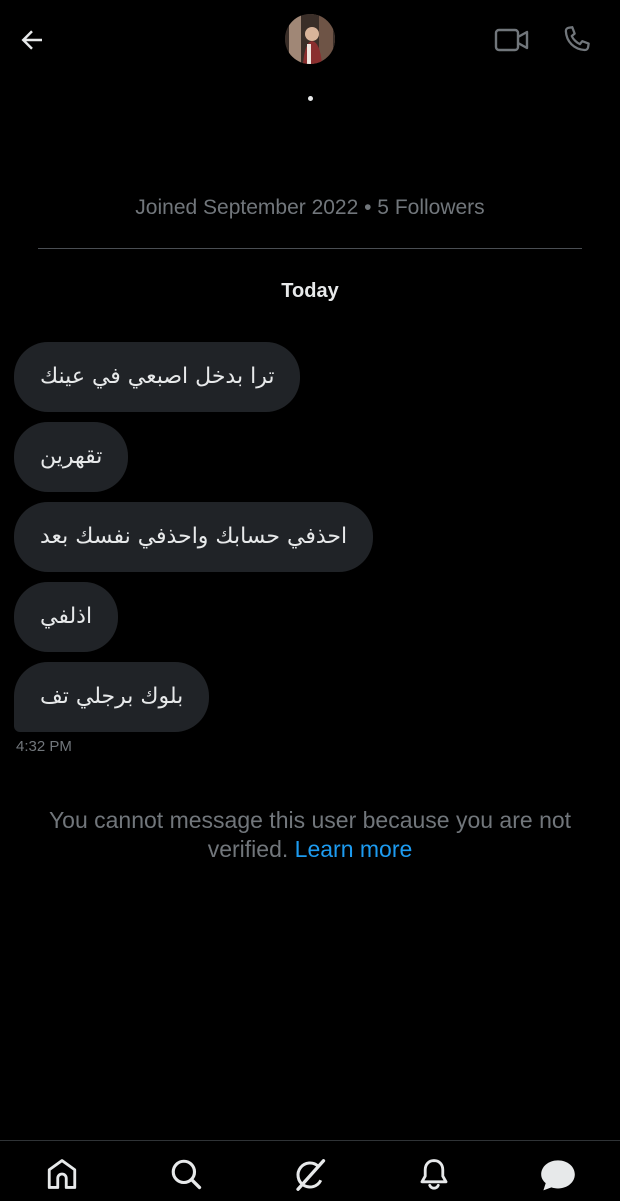 The image size is (620, 1201). I want to click on avatar, so click(310, 39).